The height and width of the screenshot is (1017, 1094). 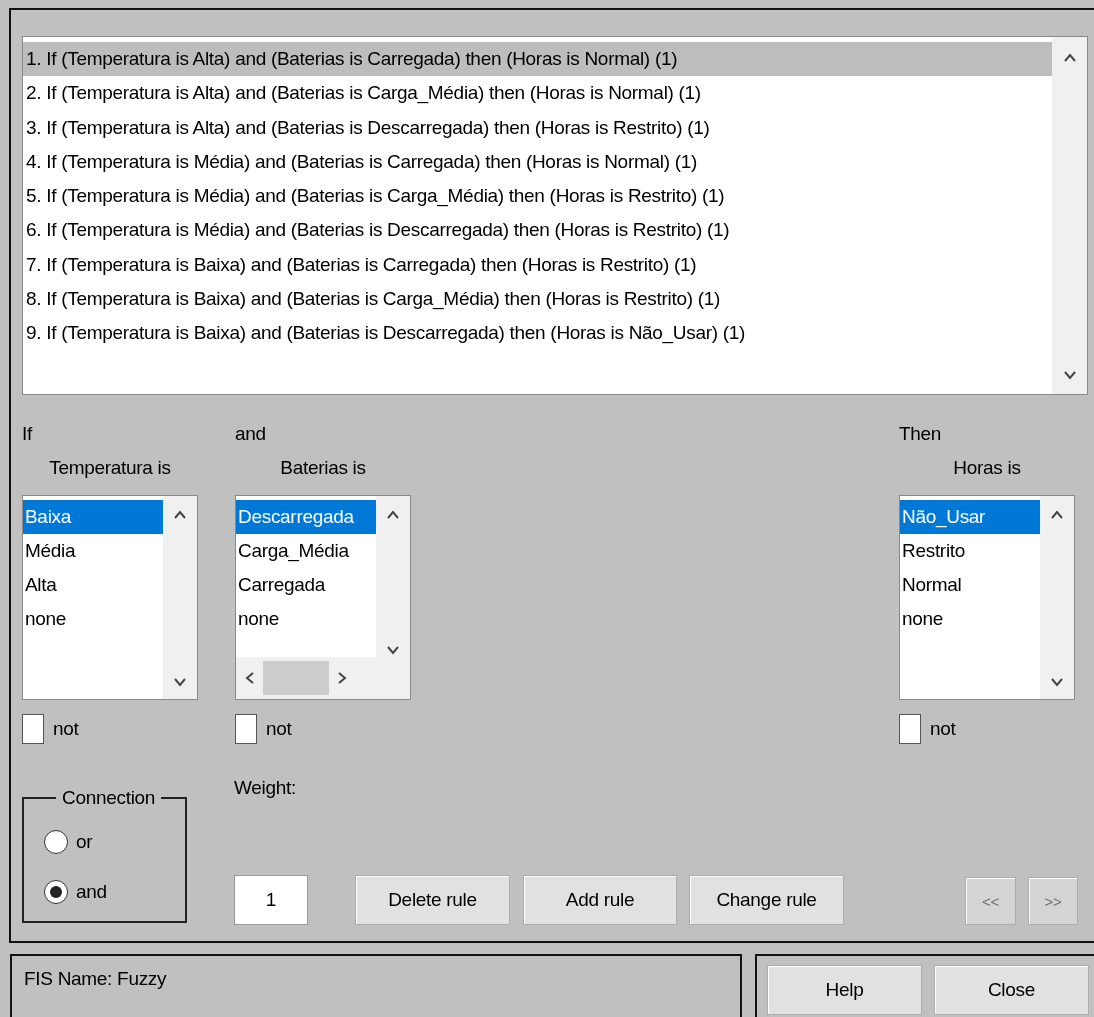 I want to click on list-item: Não_Usar, so click(x=970, y=517).